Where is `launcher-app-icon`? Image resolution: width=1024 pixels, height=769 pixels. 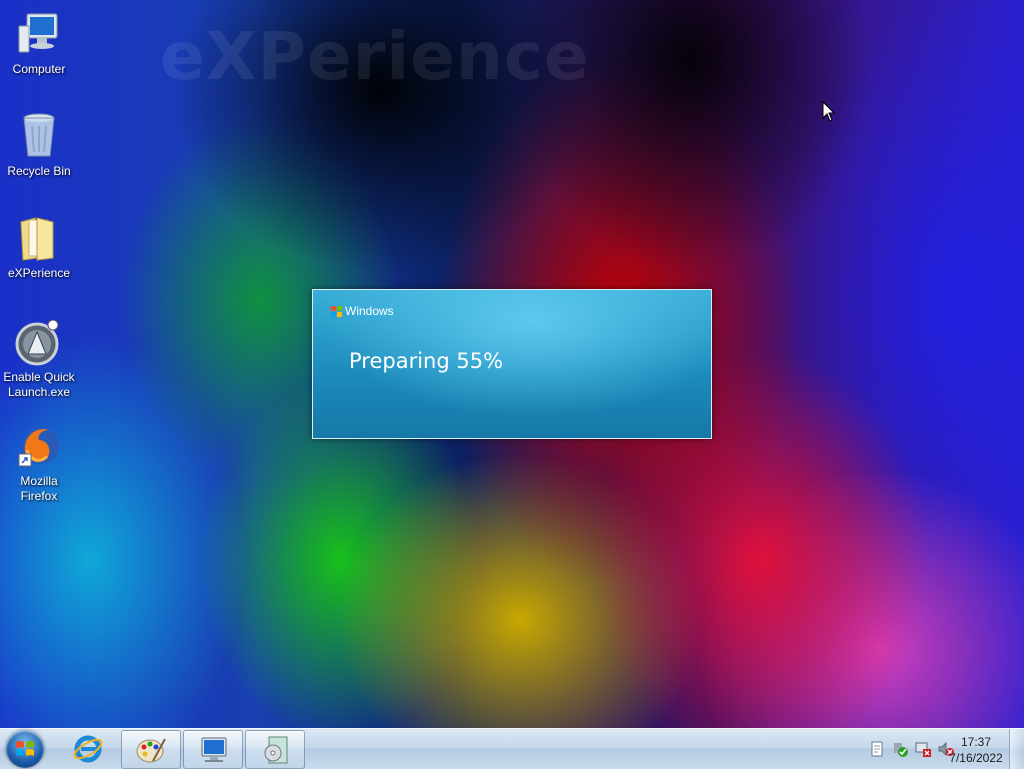
launcher-app-icon is located at coordinates (39, 342).